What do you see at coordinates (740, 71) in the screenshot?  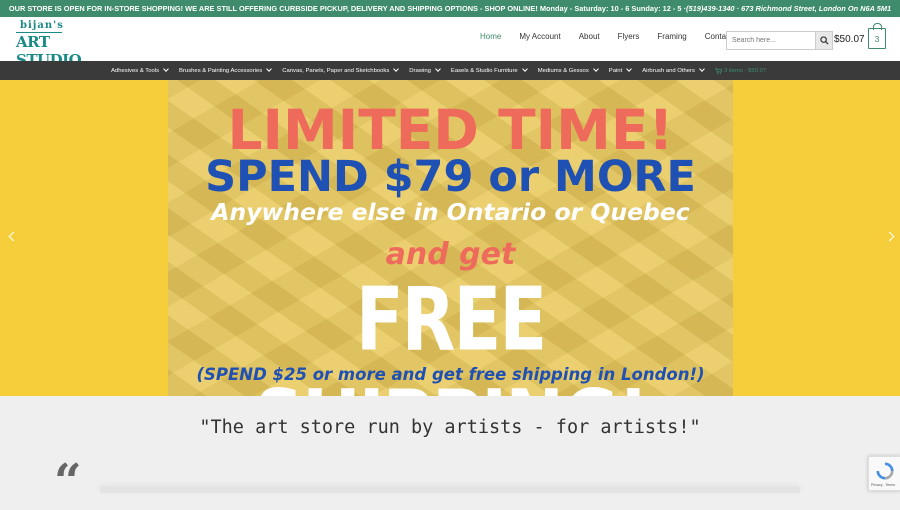 I see `mini-cart: 3 items - $50.07` at bounding box center [740, 71].